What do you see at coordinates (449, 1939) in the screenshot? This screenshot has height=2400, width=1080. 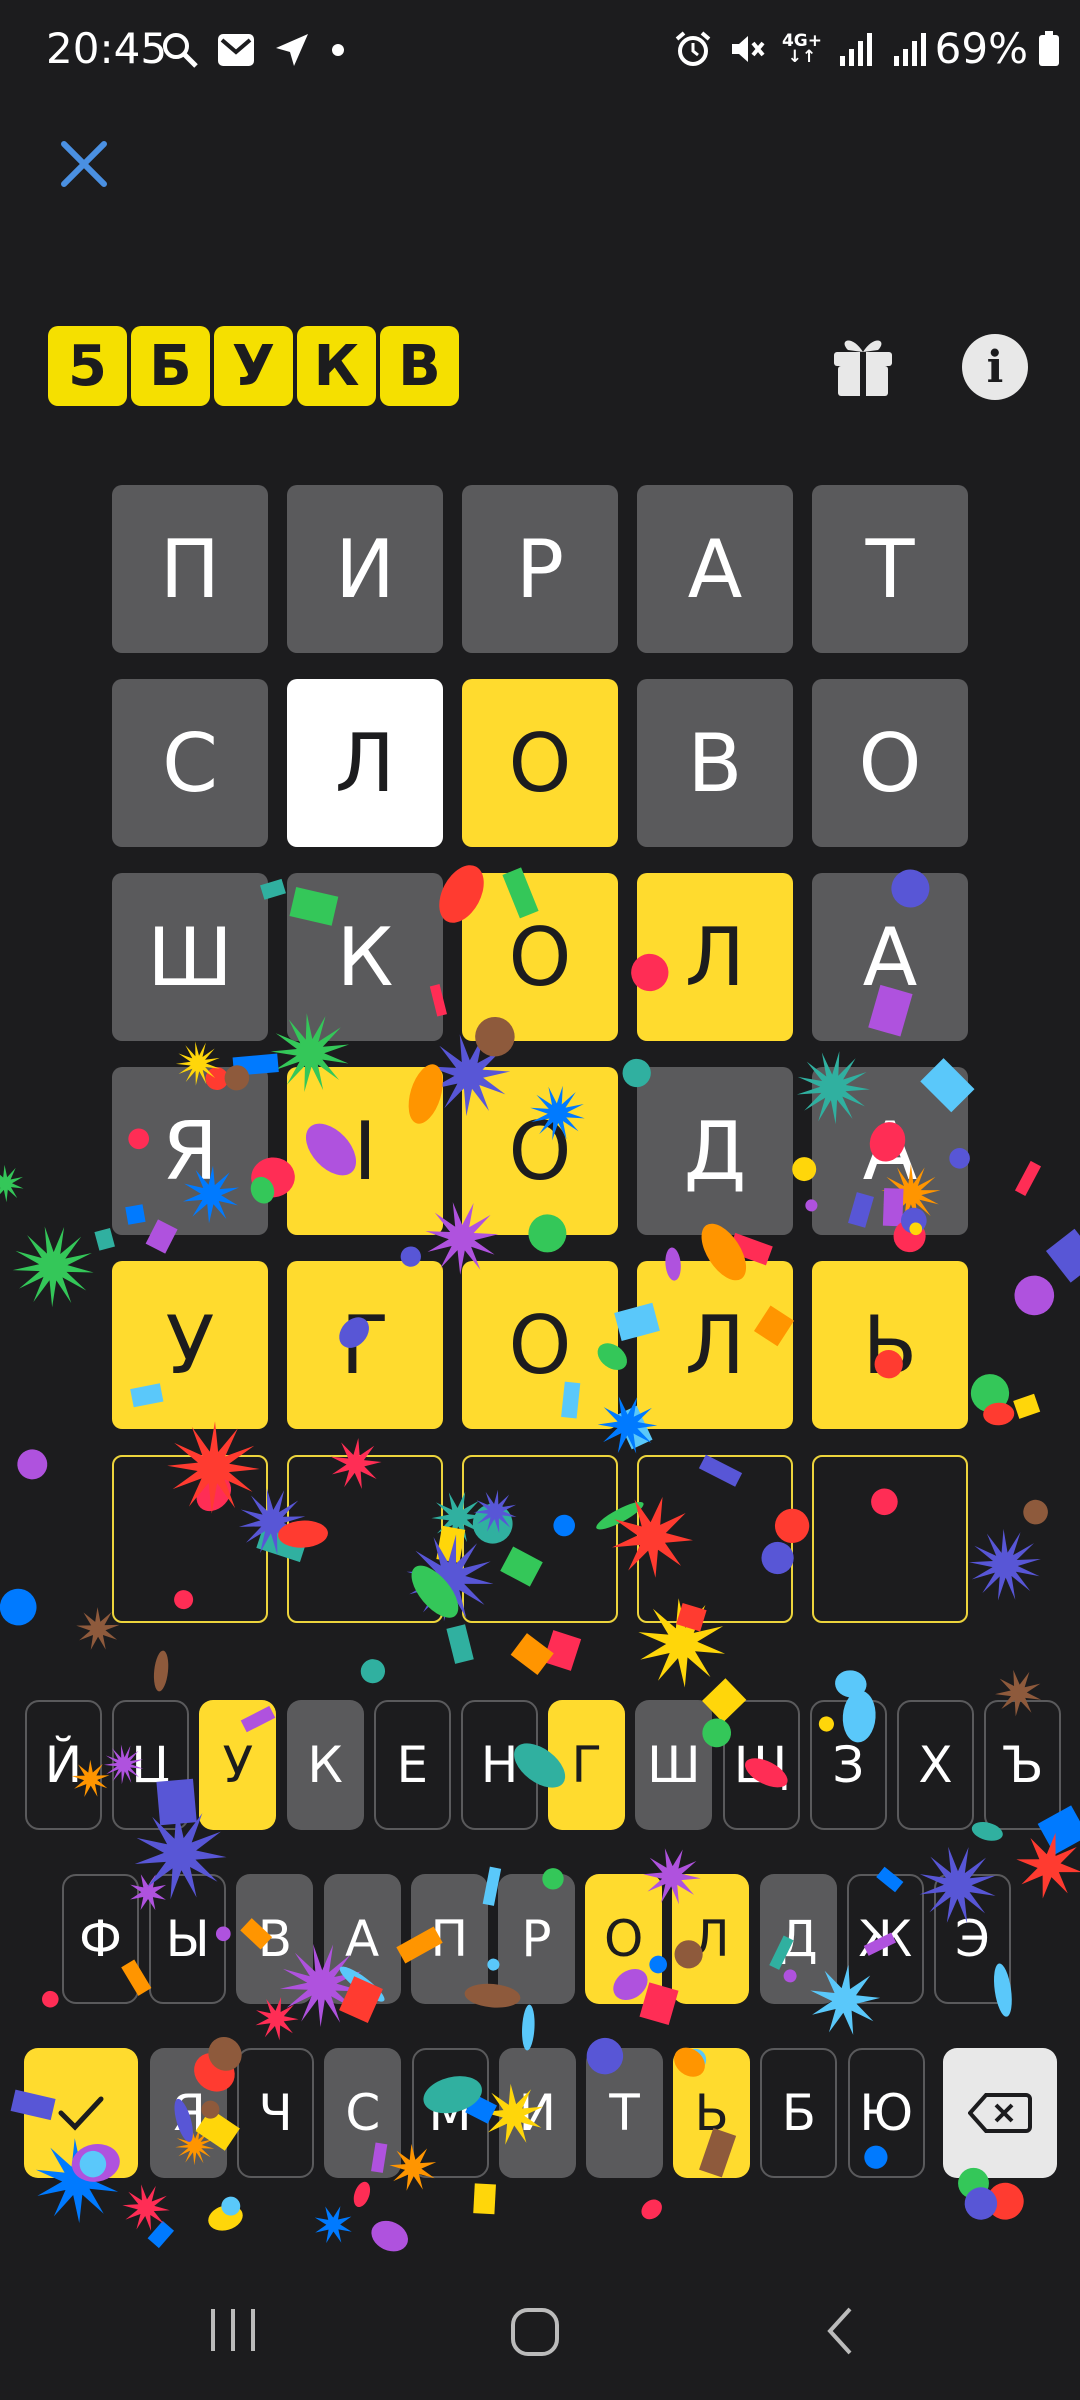 I see `key: П` at bounding box center [449, 1939].